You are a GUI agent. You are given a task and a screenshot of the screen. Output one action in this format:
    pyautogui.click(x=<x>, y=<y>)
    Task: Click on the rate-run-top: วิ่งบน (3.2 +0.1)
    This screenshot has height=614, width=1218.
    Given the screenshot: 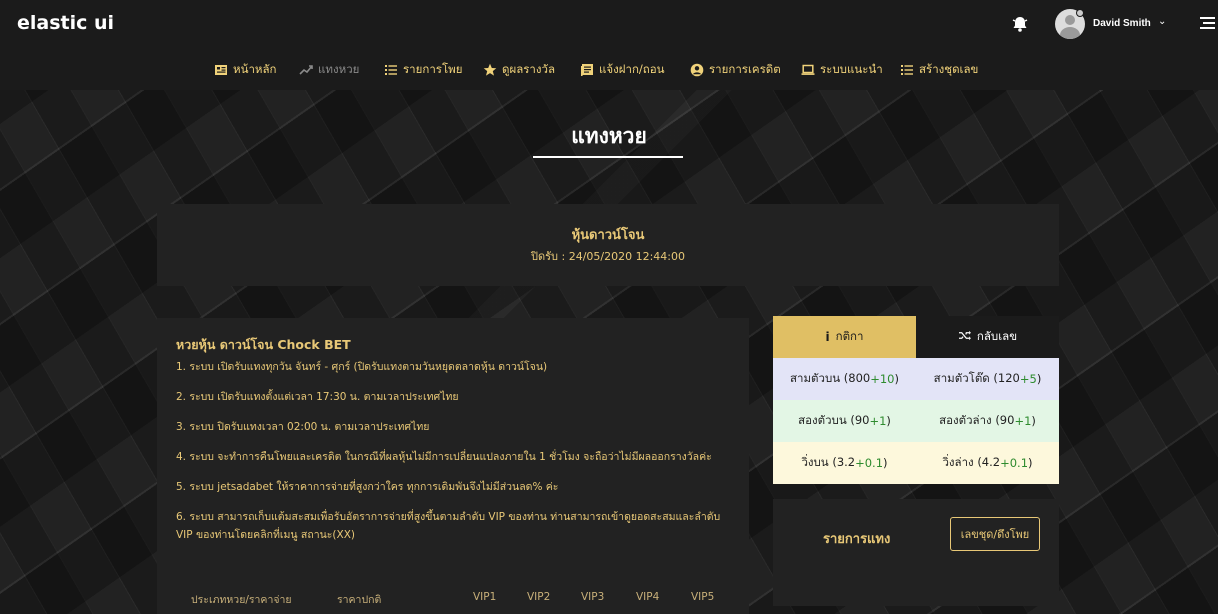 What is the action you would take?
    pyautogui.click(x=844, y=463)
    